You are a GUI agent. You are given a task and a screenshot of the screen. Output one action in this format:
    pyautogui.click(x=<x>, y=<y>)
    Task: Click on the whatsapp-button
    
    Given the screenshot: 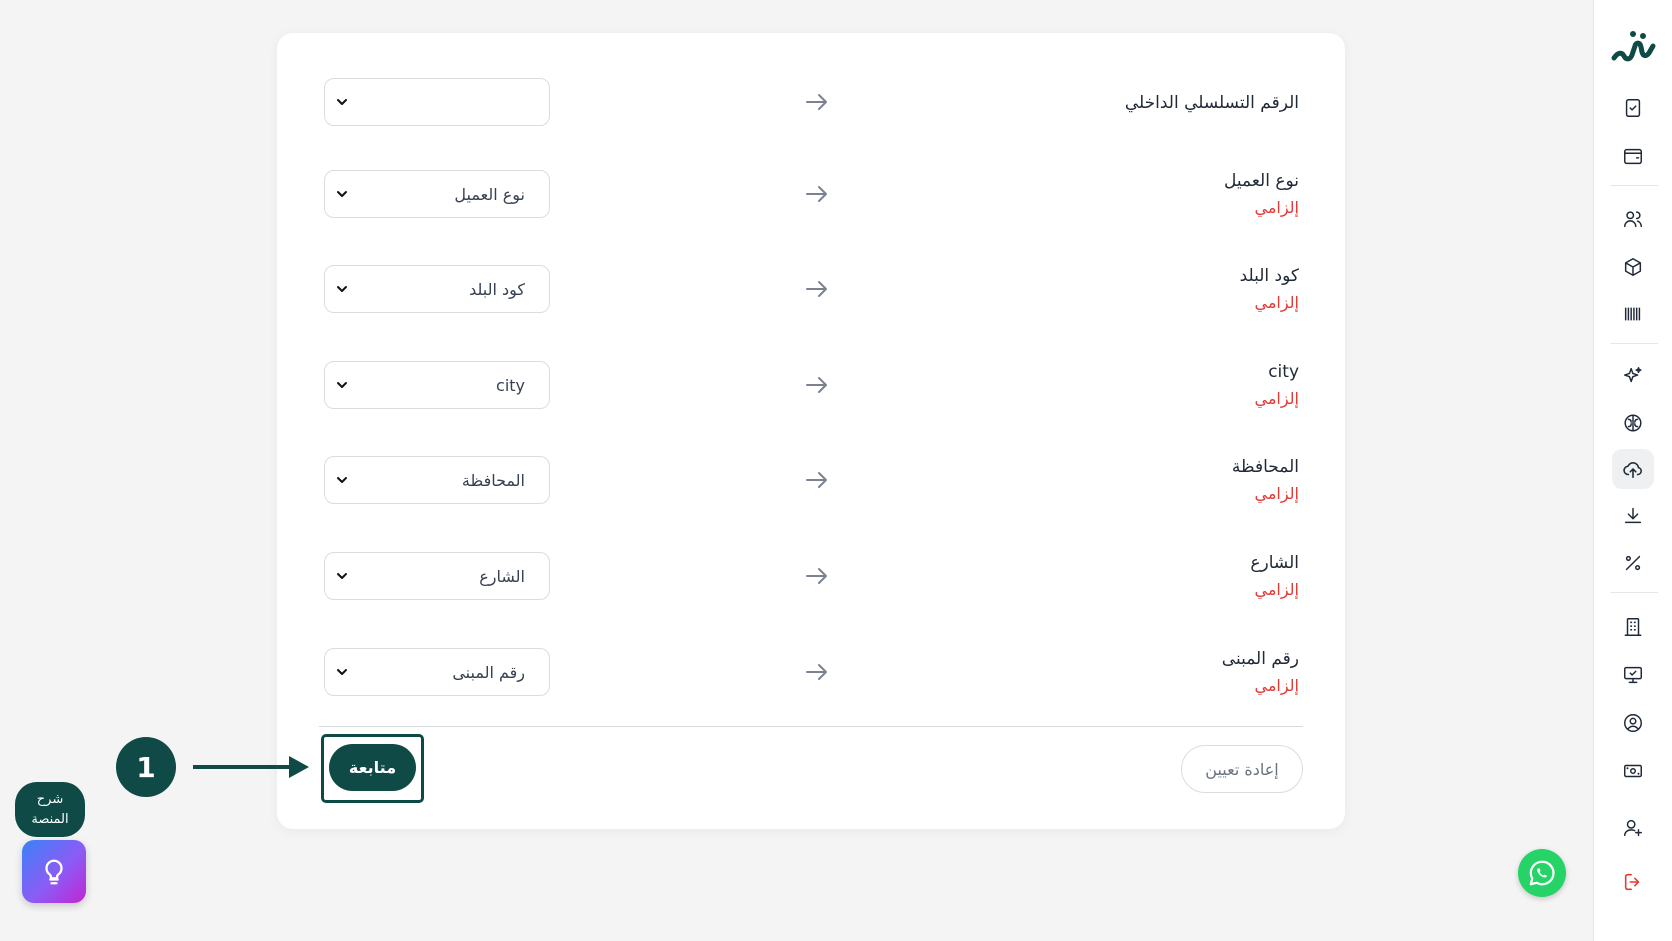 What is the action you would take?
    pyautogui.click(x=1542, y=873)
    